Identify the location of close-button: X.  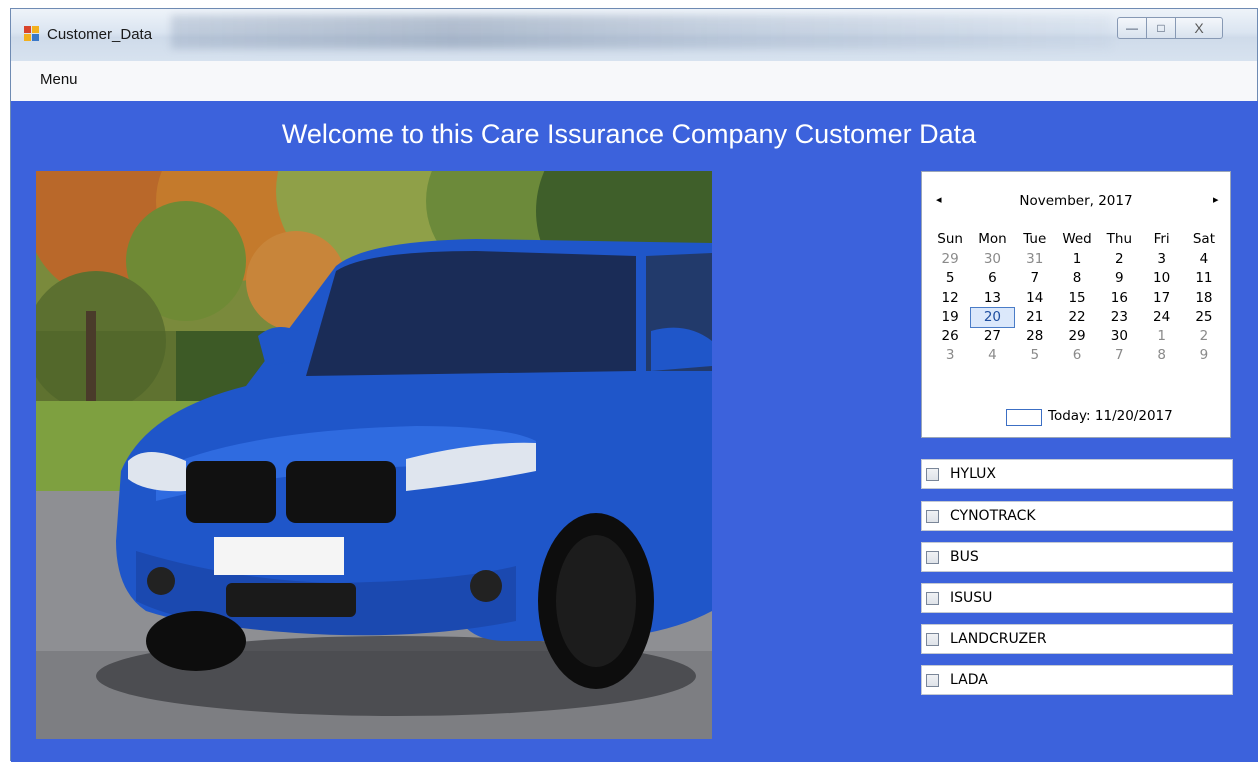
(1199, 28).